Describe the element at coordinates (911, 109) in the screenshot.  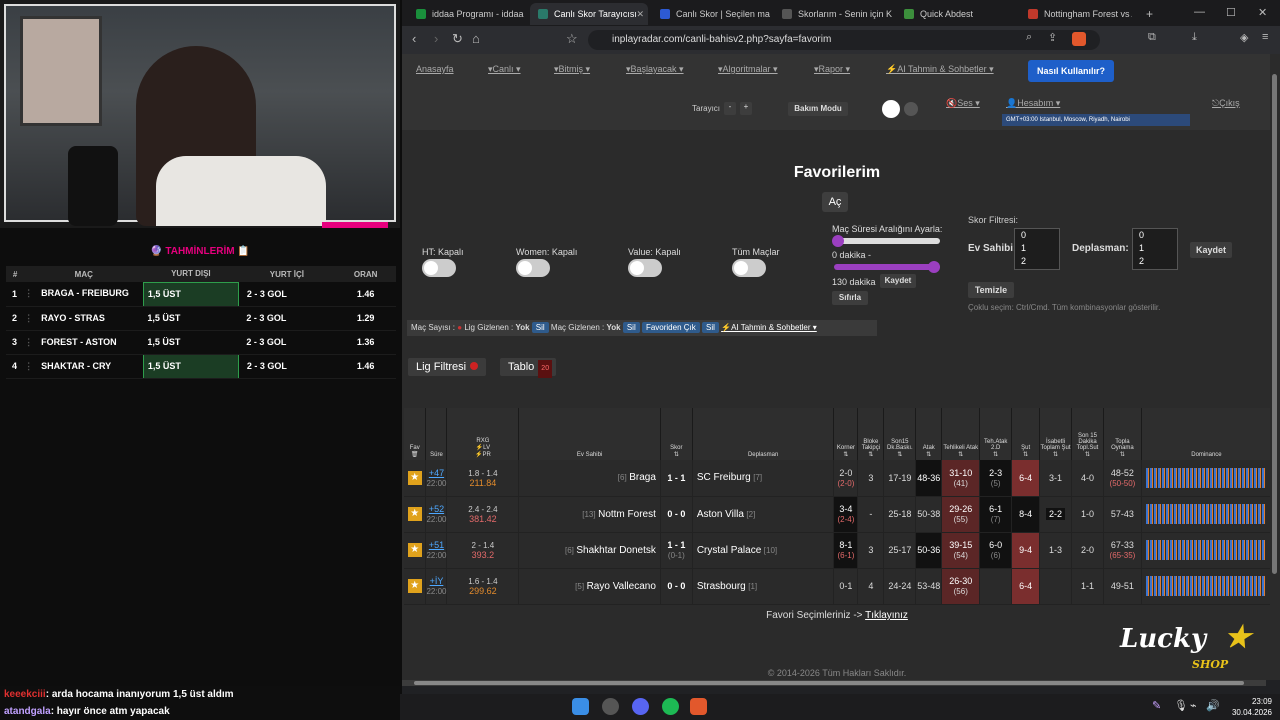
I see `theme-dark-icon` at that location.